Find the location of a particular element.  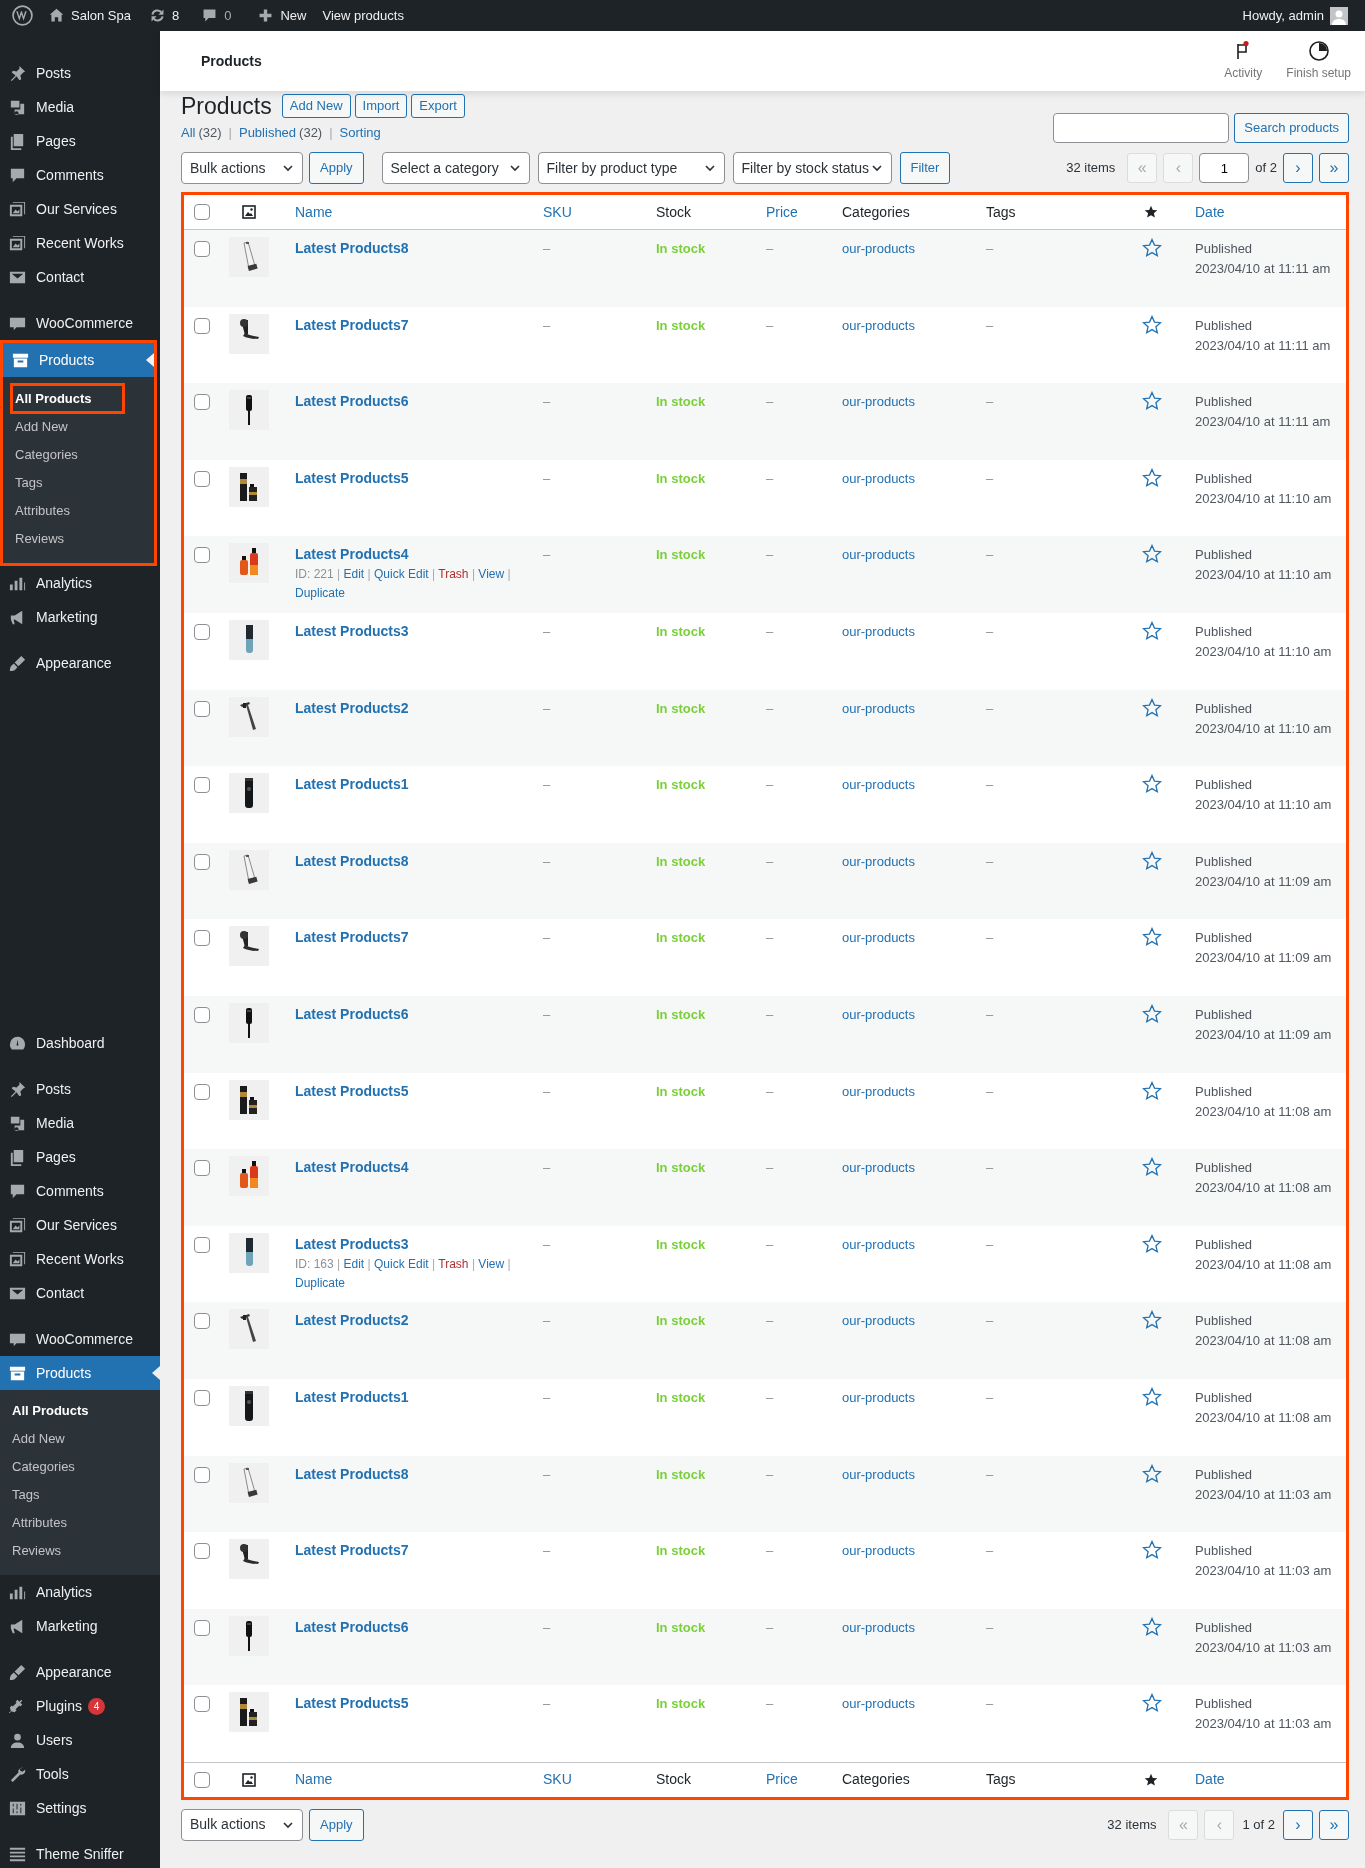

sidebar-item: Dashboard is located at coordinates (80, 1043).